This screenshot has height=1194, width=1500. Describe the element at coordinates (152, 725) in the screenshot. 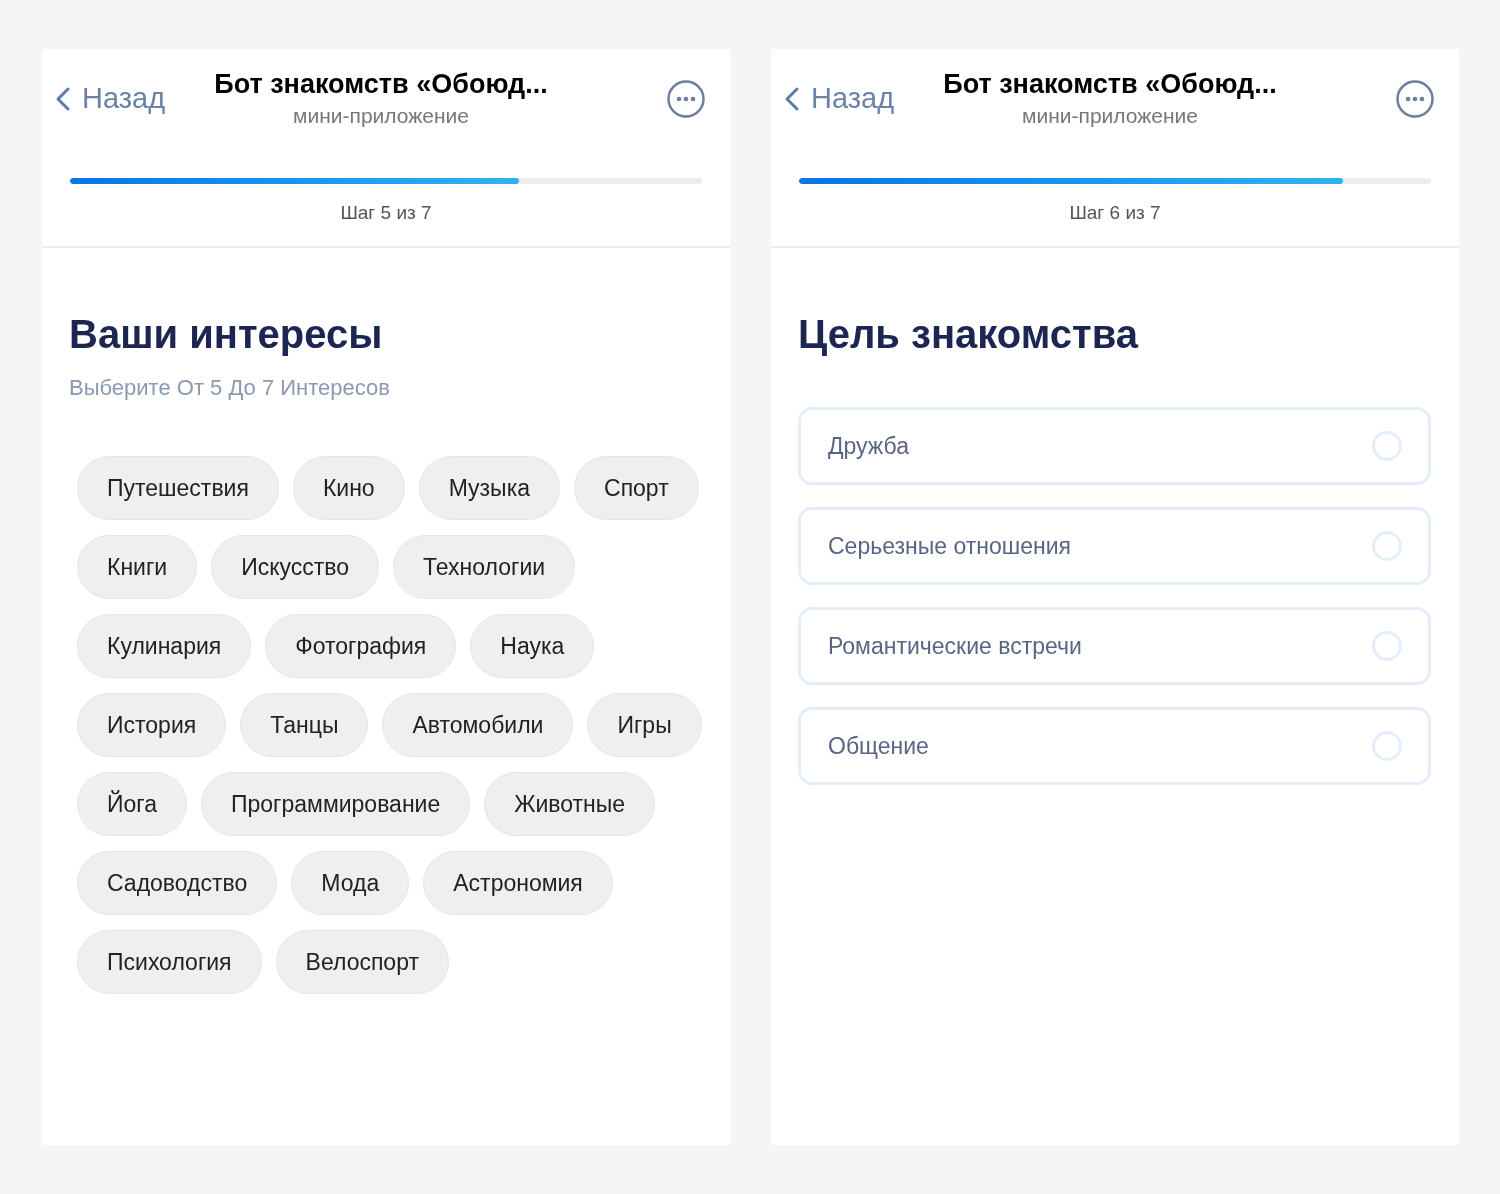

I see `interest-chip: История` at that location.